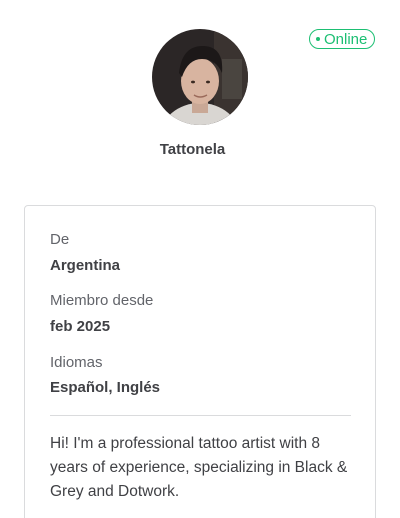 The height and width of the screenshot is (518, 400). I want to click on avatar, so click(200, 77).